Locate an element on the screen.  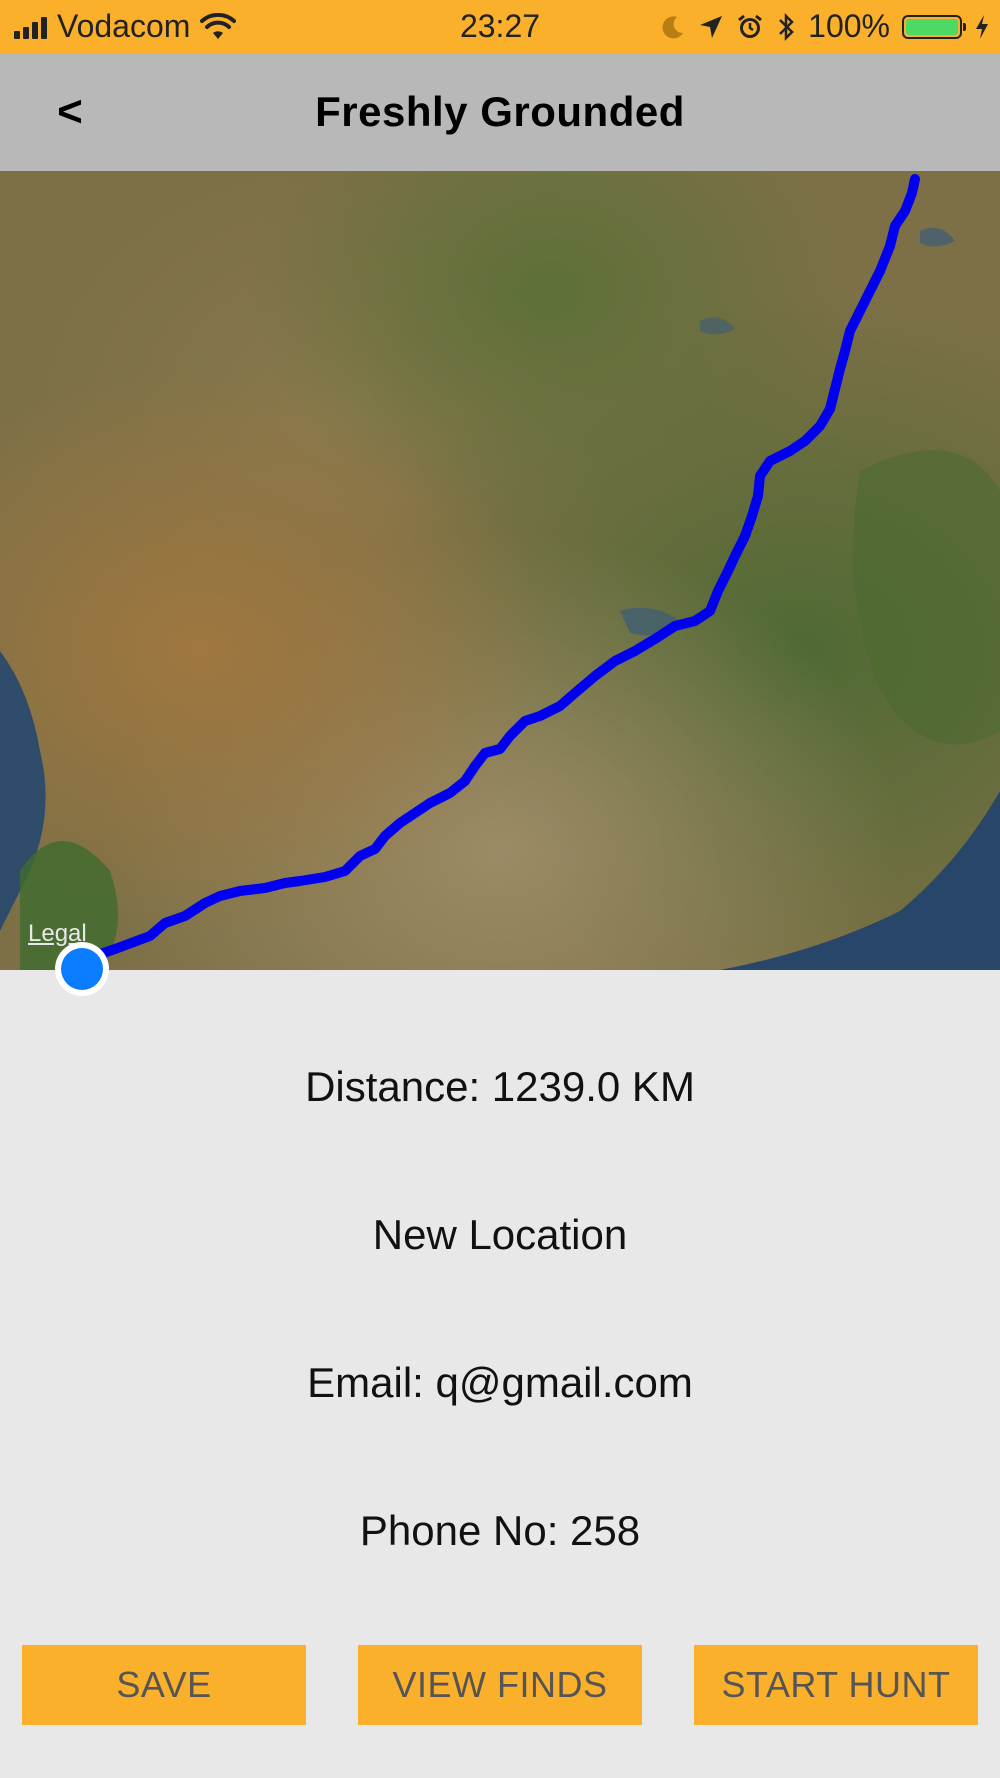
location-arrow-icon is located at coordinates (711, 26).